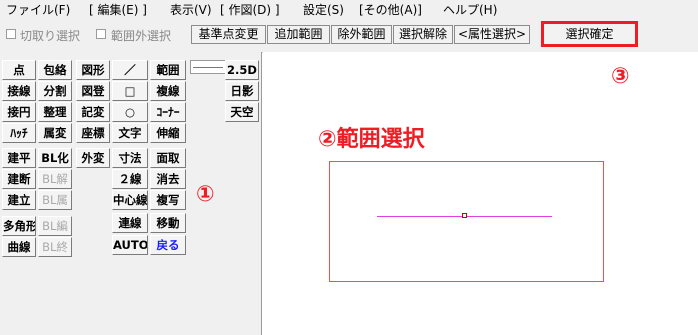  Describe the element at coordinates (168, 112) in the screenshot. I see `cmd-corner: ｺｰﾅｰ` at that location.